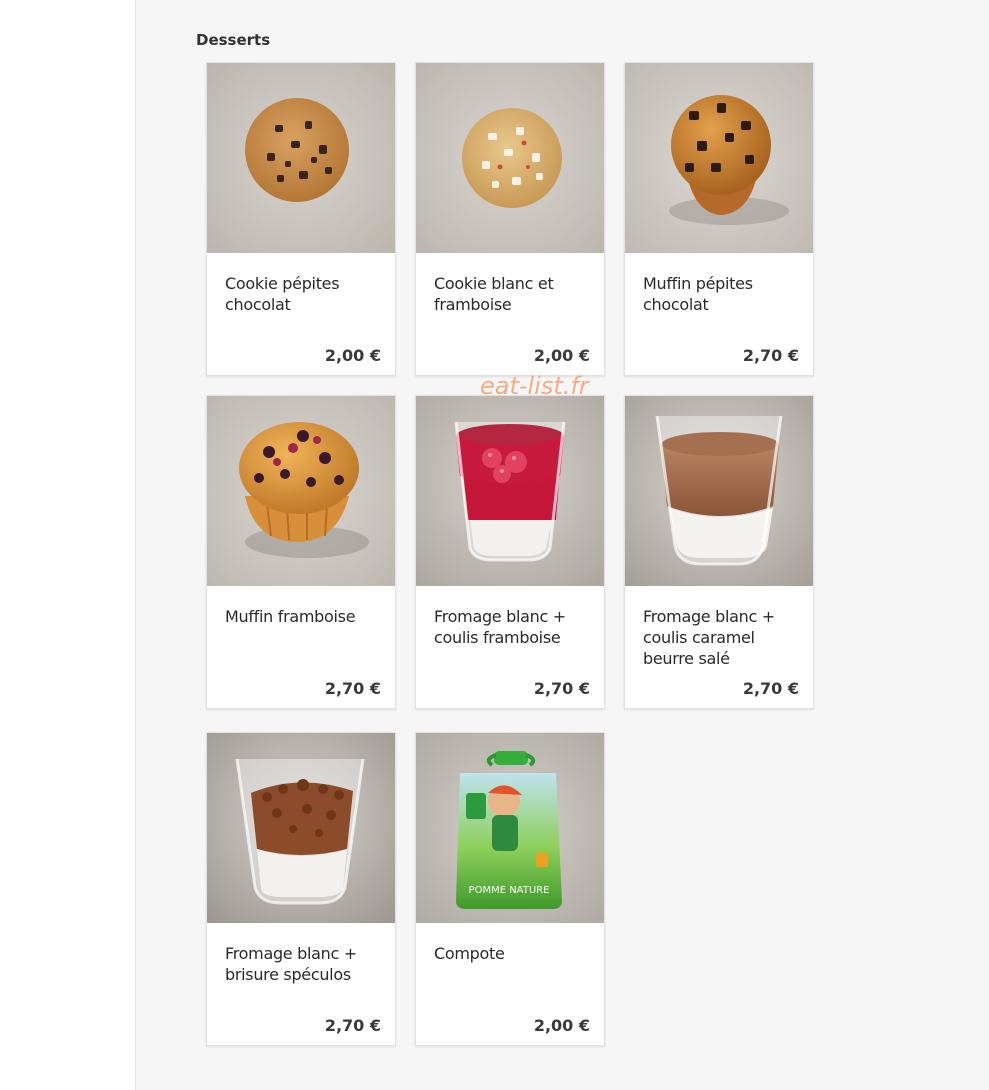 Image resolution: width=989 pixels, height=1090 pixels. What do you see at coordinates (290, 616) in the screenshot?
I see `product-name: Muffin framboise` at bounding box center [290, 616].